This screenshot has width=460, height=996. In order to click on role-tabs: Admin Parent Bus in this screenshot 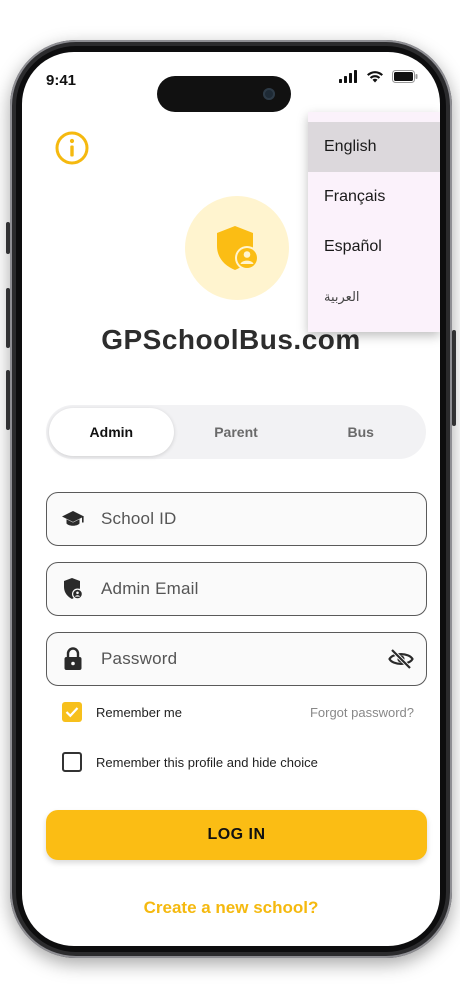, I will do `click(236, 432)`.